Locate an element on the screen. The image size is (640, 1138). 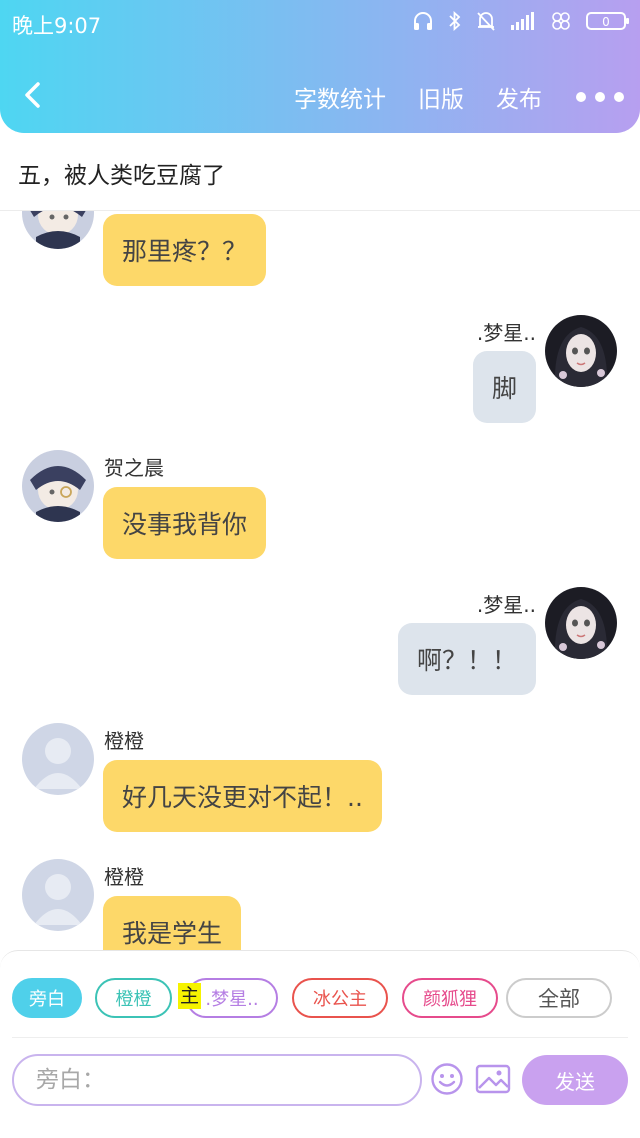
main-role-tag: 主 is located at coordinates (190, 996).